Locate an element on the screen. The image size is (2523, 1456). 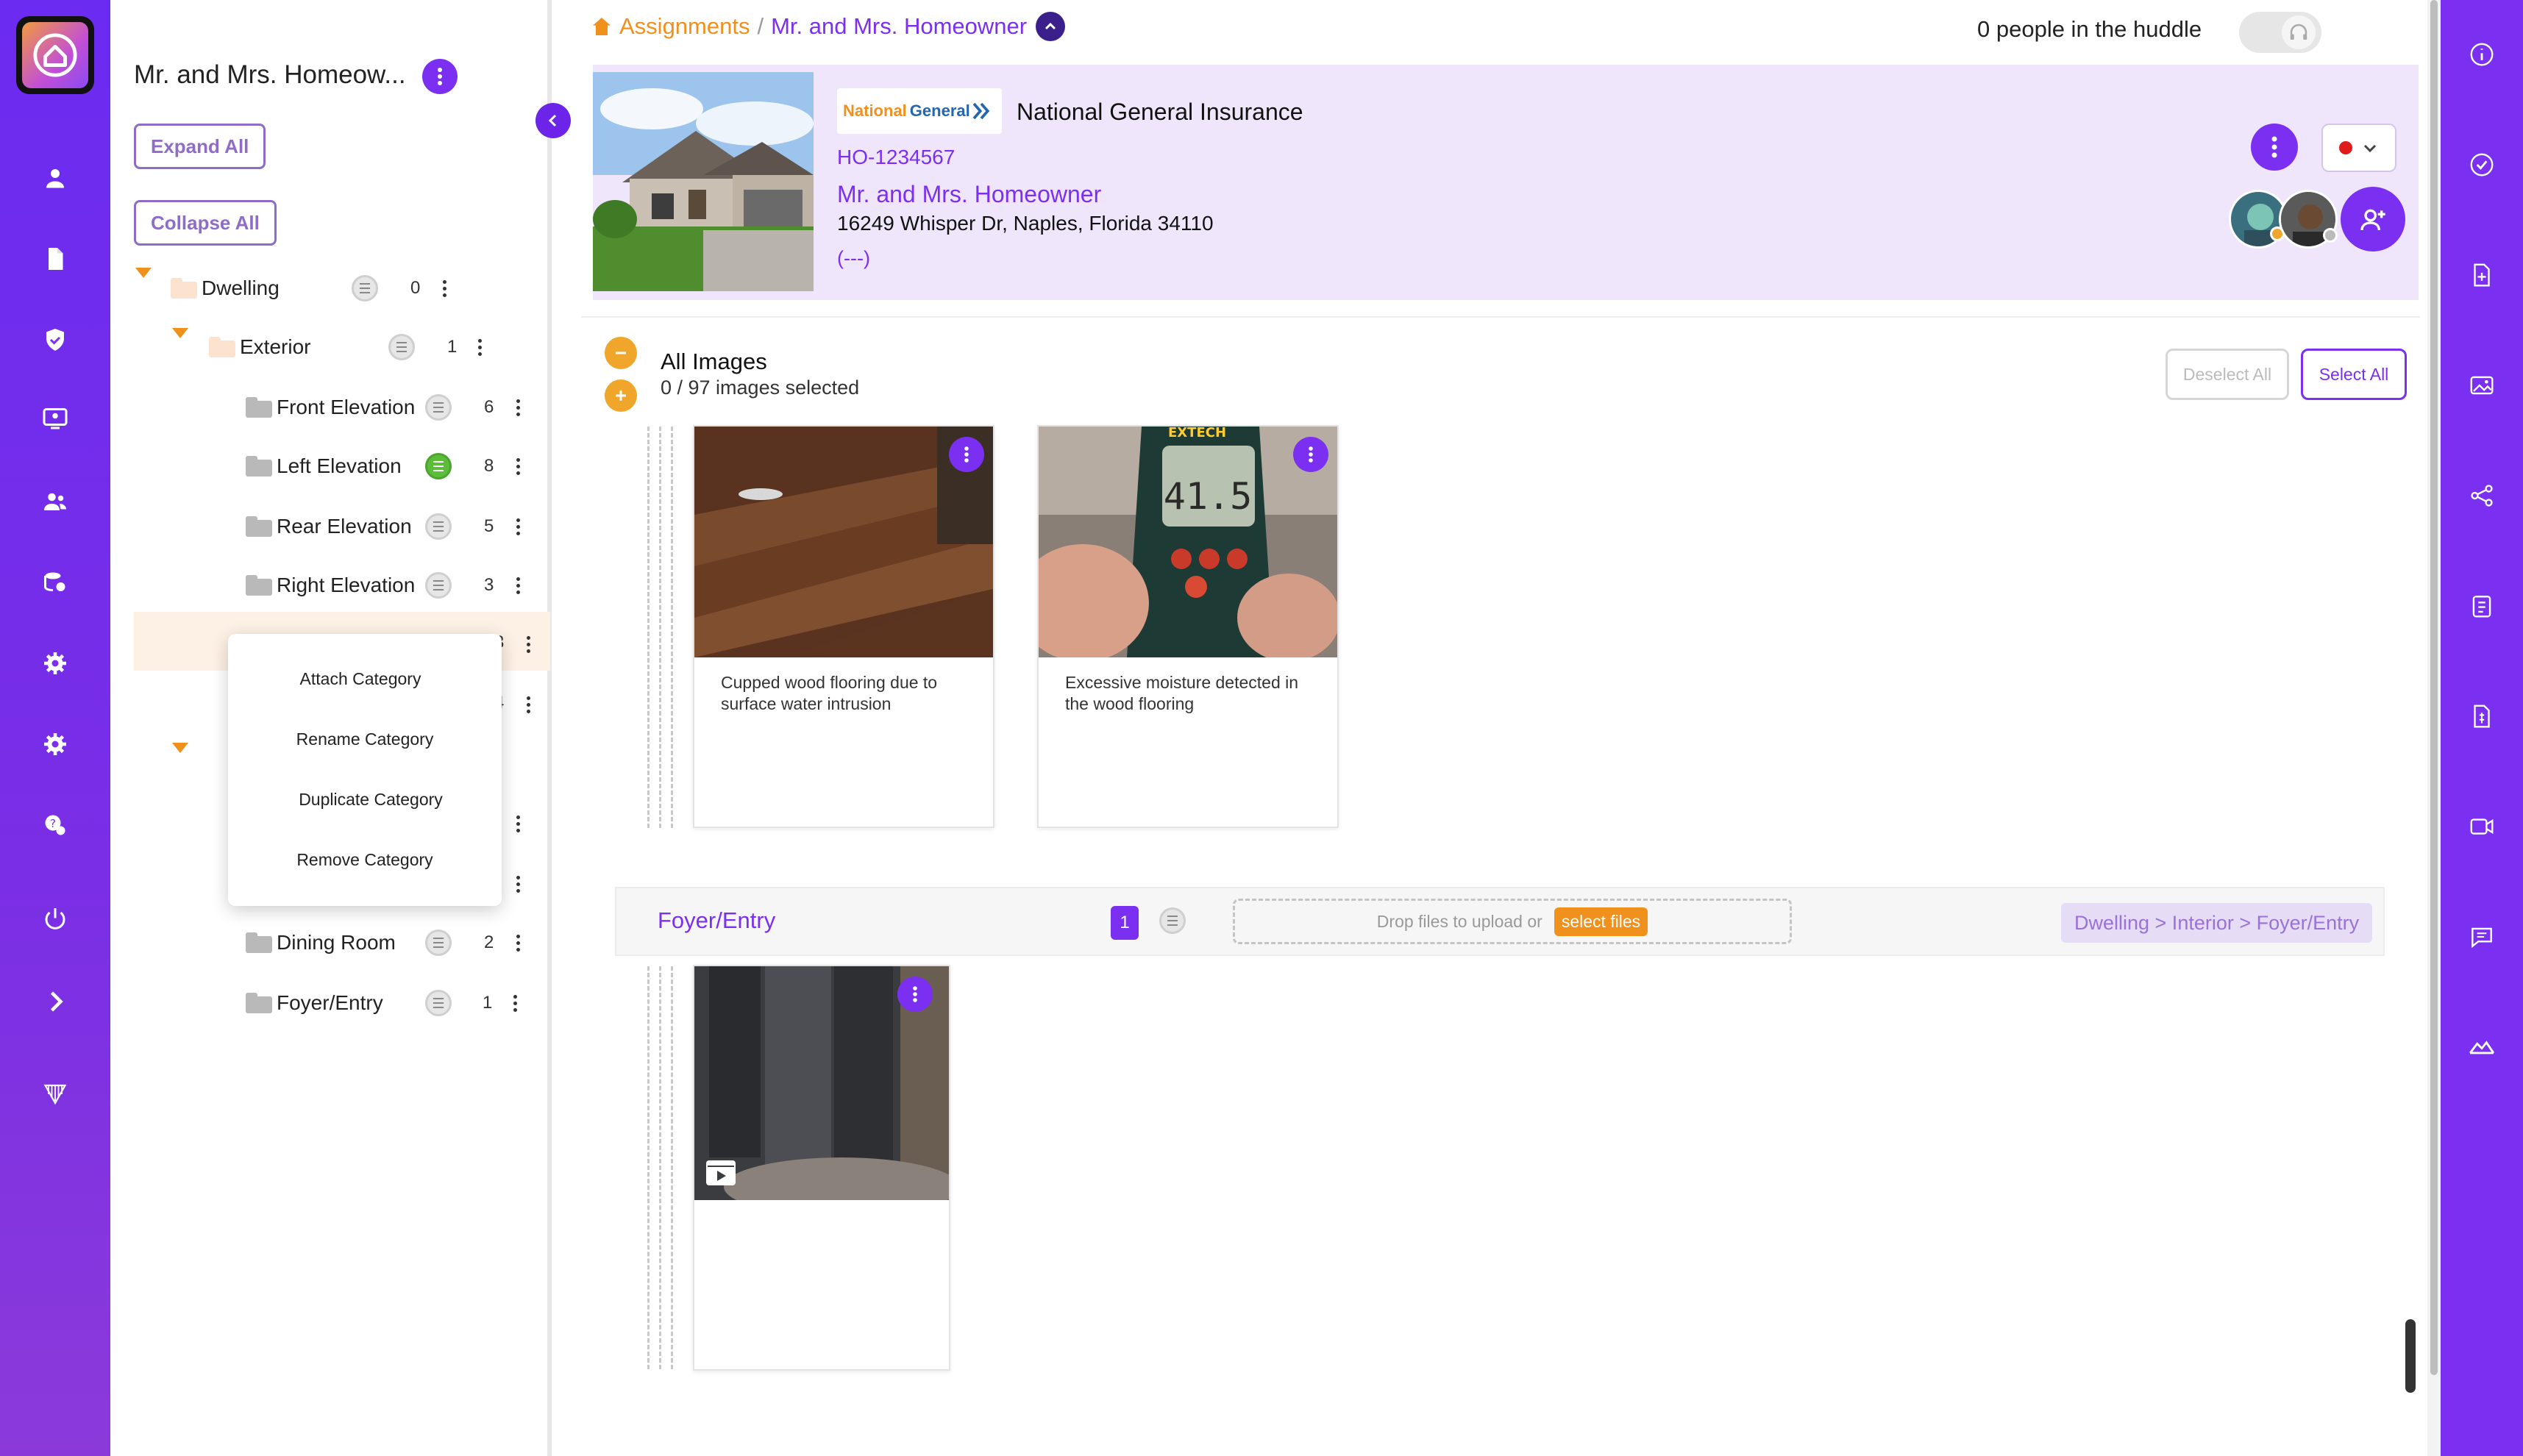
add-member-button is located at coordinates (2373, 219).